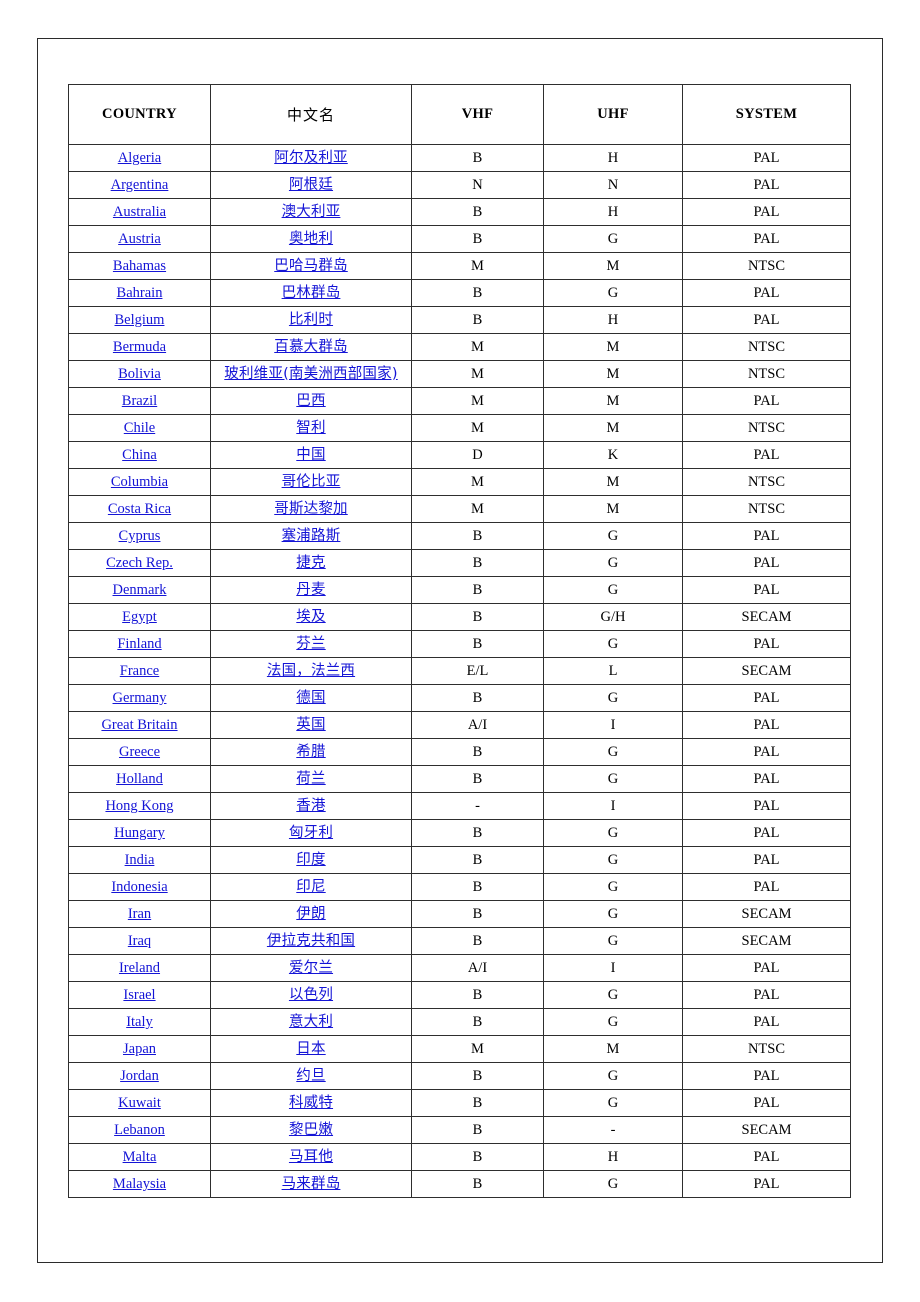 This screenshot has height=1302, width=920. What do you see at coordinates (139, 1130) in the screenshot?
I see `country-link: Lebanon` at bounding box center [139, 1130].